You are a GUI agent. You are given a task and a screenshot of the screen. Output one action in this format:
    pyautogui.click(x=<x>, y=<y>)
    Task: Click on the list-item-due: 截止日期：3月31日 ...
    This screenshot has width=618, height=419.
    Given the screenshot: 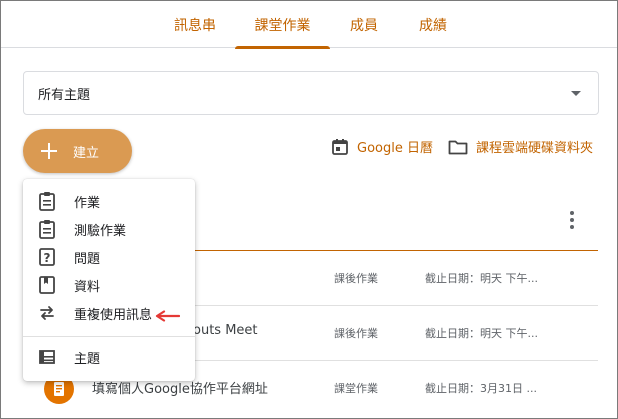 What is the action you would take?
    pyautogui.click(x=481, y=388)
    